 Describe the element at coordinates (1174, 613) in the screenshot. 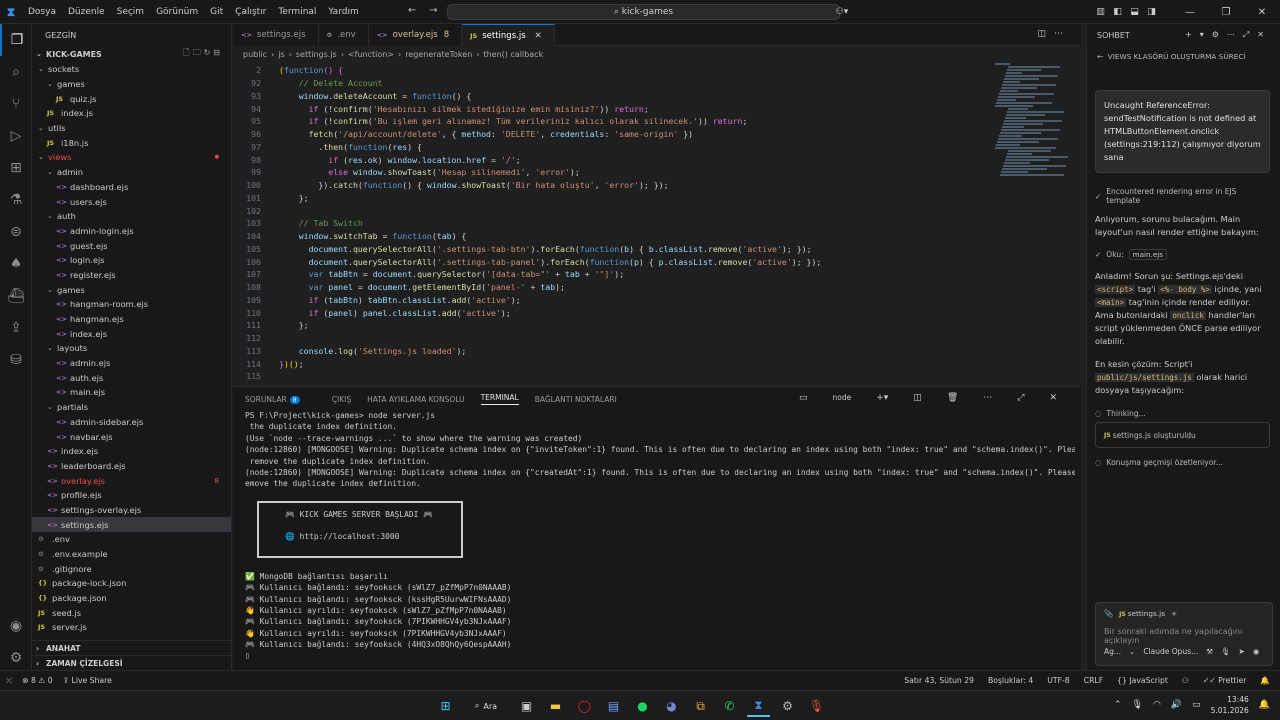

I see `add-context-icon: +` at that location.